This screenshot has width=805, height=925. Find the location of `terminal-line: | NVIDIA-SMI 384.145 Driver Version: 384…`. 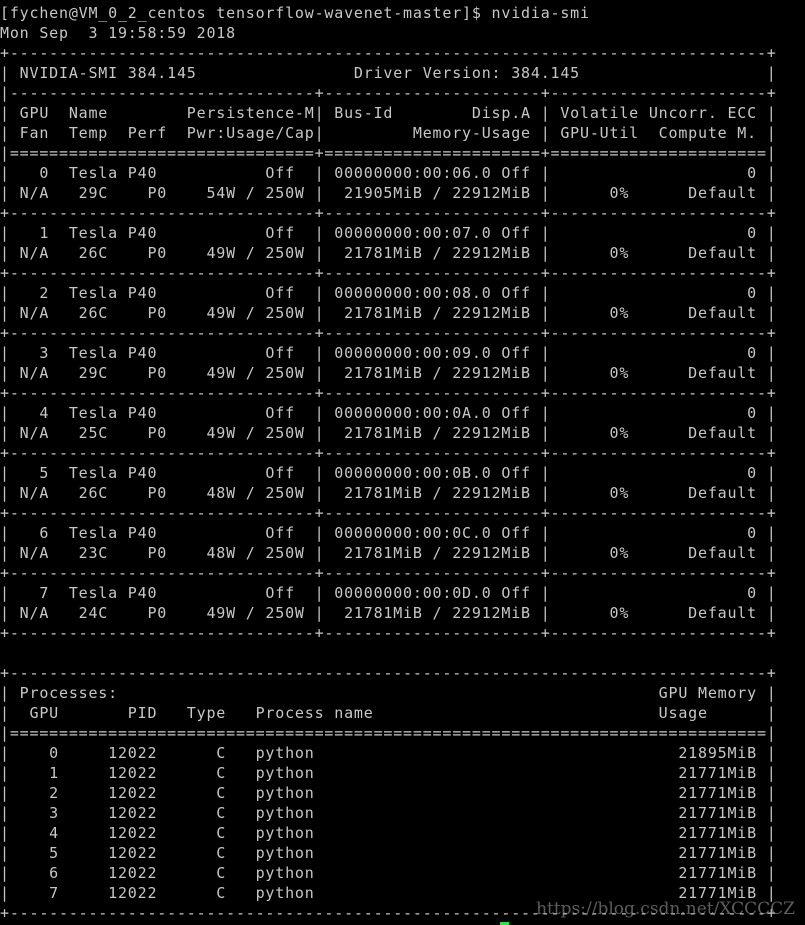

terminal-line: | NVIDIA-SMI 384.145 Driver Version: 384… is located at coordinates (388, 73).